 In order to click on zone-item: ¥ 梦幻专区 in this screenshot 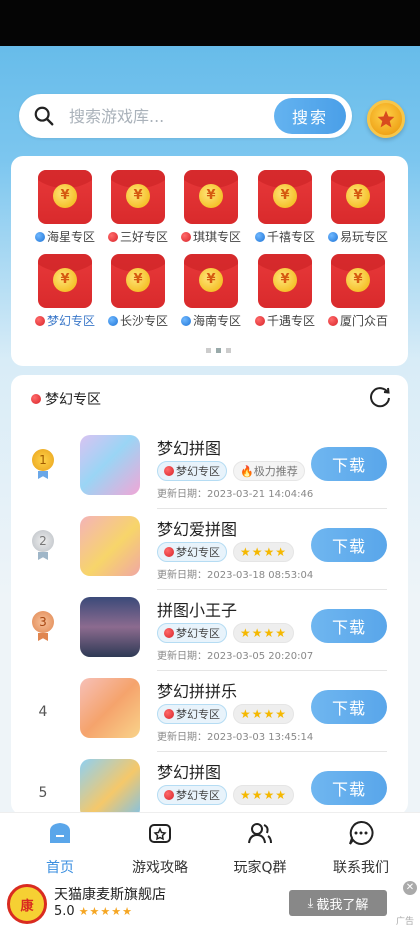, I will do `click(65, 291)`.